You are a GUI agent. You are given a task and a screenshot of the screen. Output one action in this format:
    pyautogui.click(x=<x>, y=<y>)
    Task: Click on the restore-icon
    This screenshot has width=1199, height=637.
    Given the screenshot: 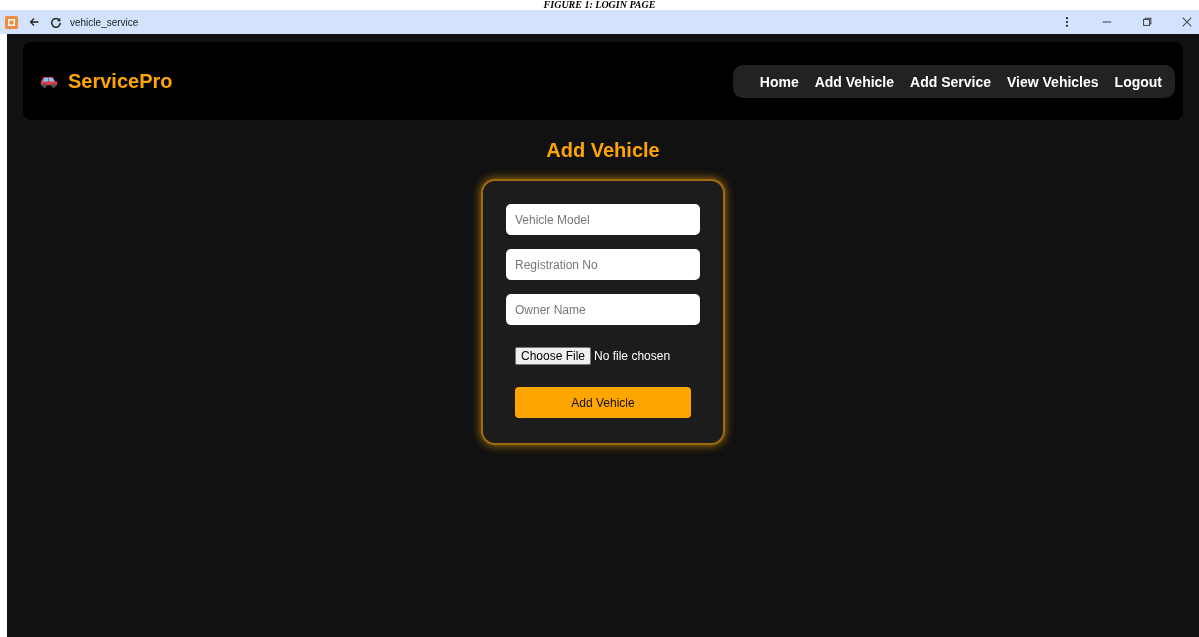 What is the action you would take?
    pyautogui.click(x=1147, y=22)
    